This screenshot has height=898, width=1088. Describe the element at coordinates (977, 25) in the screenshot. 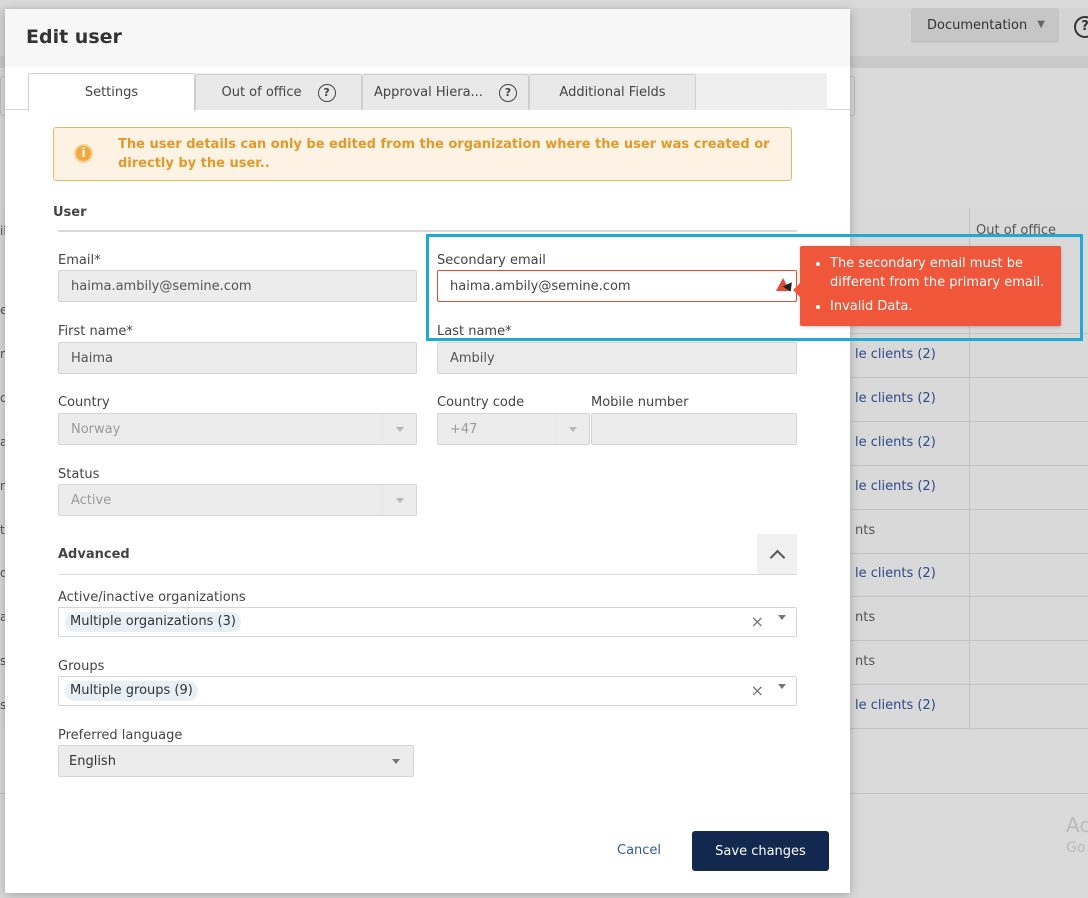

I see `documentation-label: Documentation` at that location.